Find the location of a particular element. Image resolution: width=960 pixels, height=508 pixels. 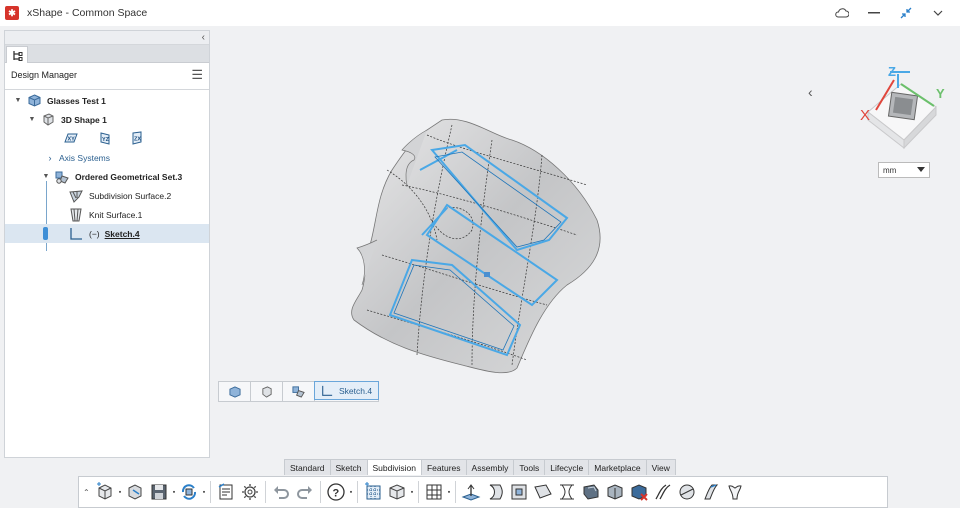

tab-subdivision: Subdivision is located at coordinates (394, 467).